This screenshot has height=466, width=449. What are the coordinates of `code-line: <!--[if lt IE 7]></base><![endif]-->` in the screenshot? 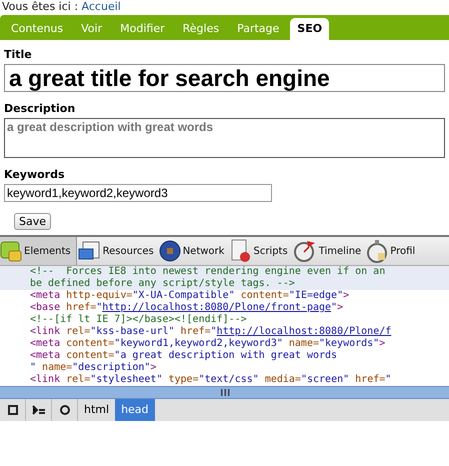 It's located at (138, 320).